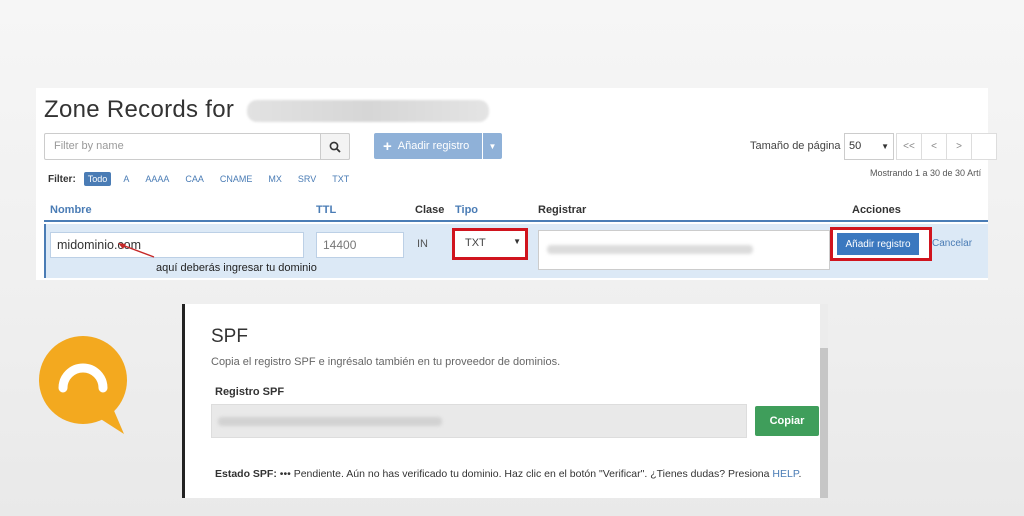 The height and width of the screenshot is (516, 1024). What do you see at coordinates (83, 385) in the screenshot?
I see `chat-bubble-logo` at bounding box center [83, 385].